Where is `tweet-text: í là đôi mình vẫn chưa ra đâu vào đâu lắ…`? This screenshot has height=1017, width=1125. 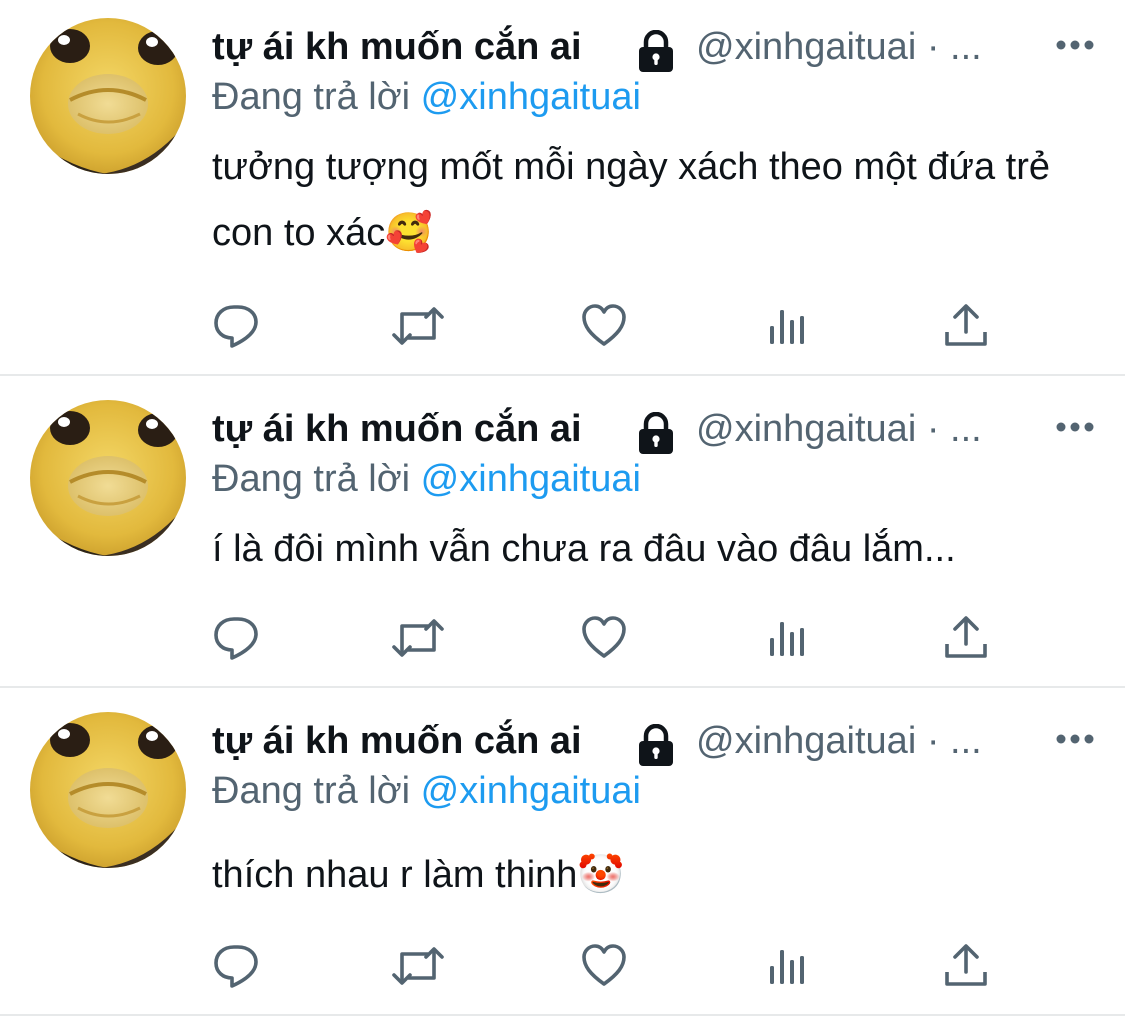
tweet-text: í là đôi mình vẫn chưa ra đâu vào đâu lắ… is located at coordinates (584, 549).